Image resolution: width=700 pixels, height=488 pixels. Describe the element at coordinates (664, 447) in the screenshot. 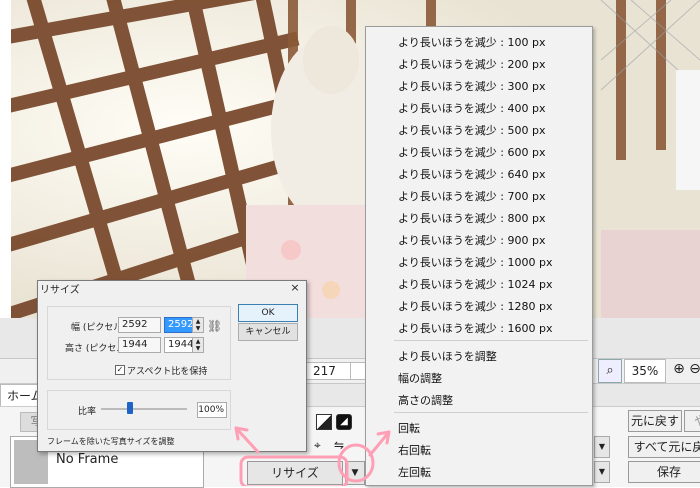

I see `undo-all-button: すべて元に戻` at that location.